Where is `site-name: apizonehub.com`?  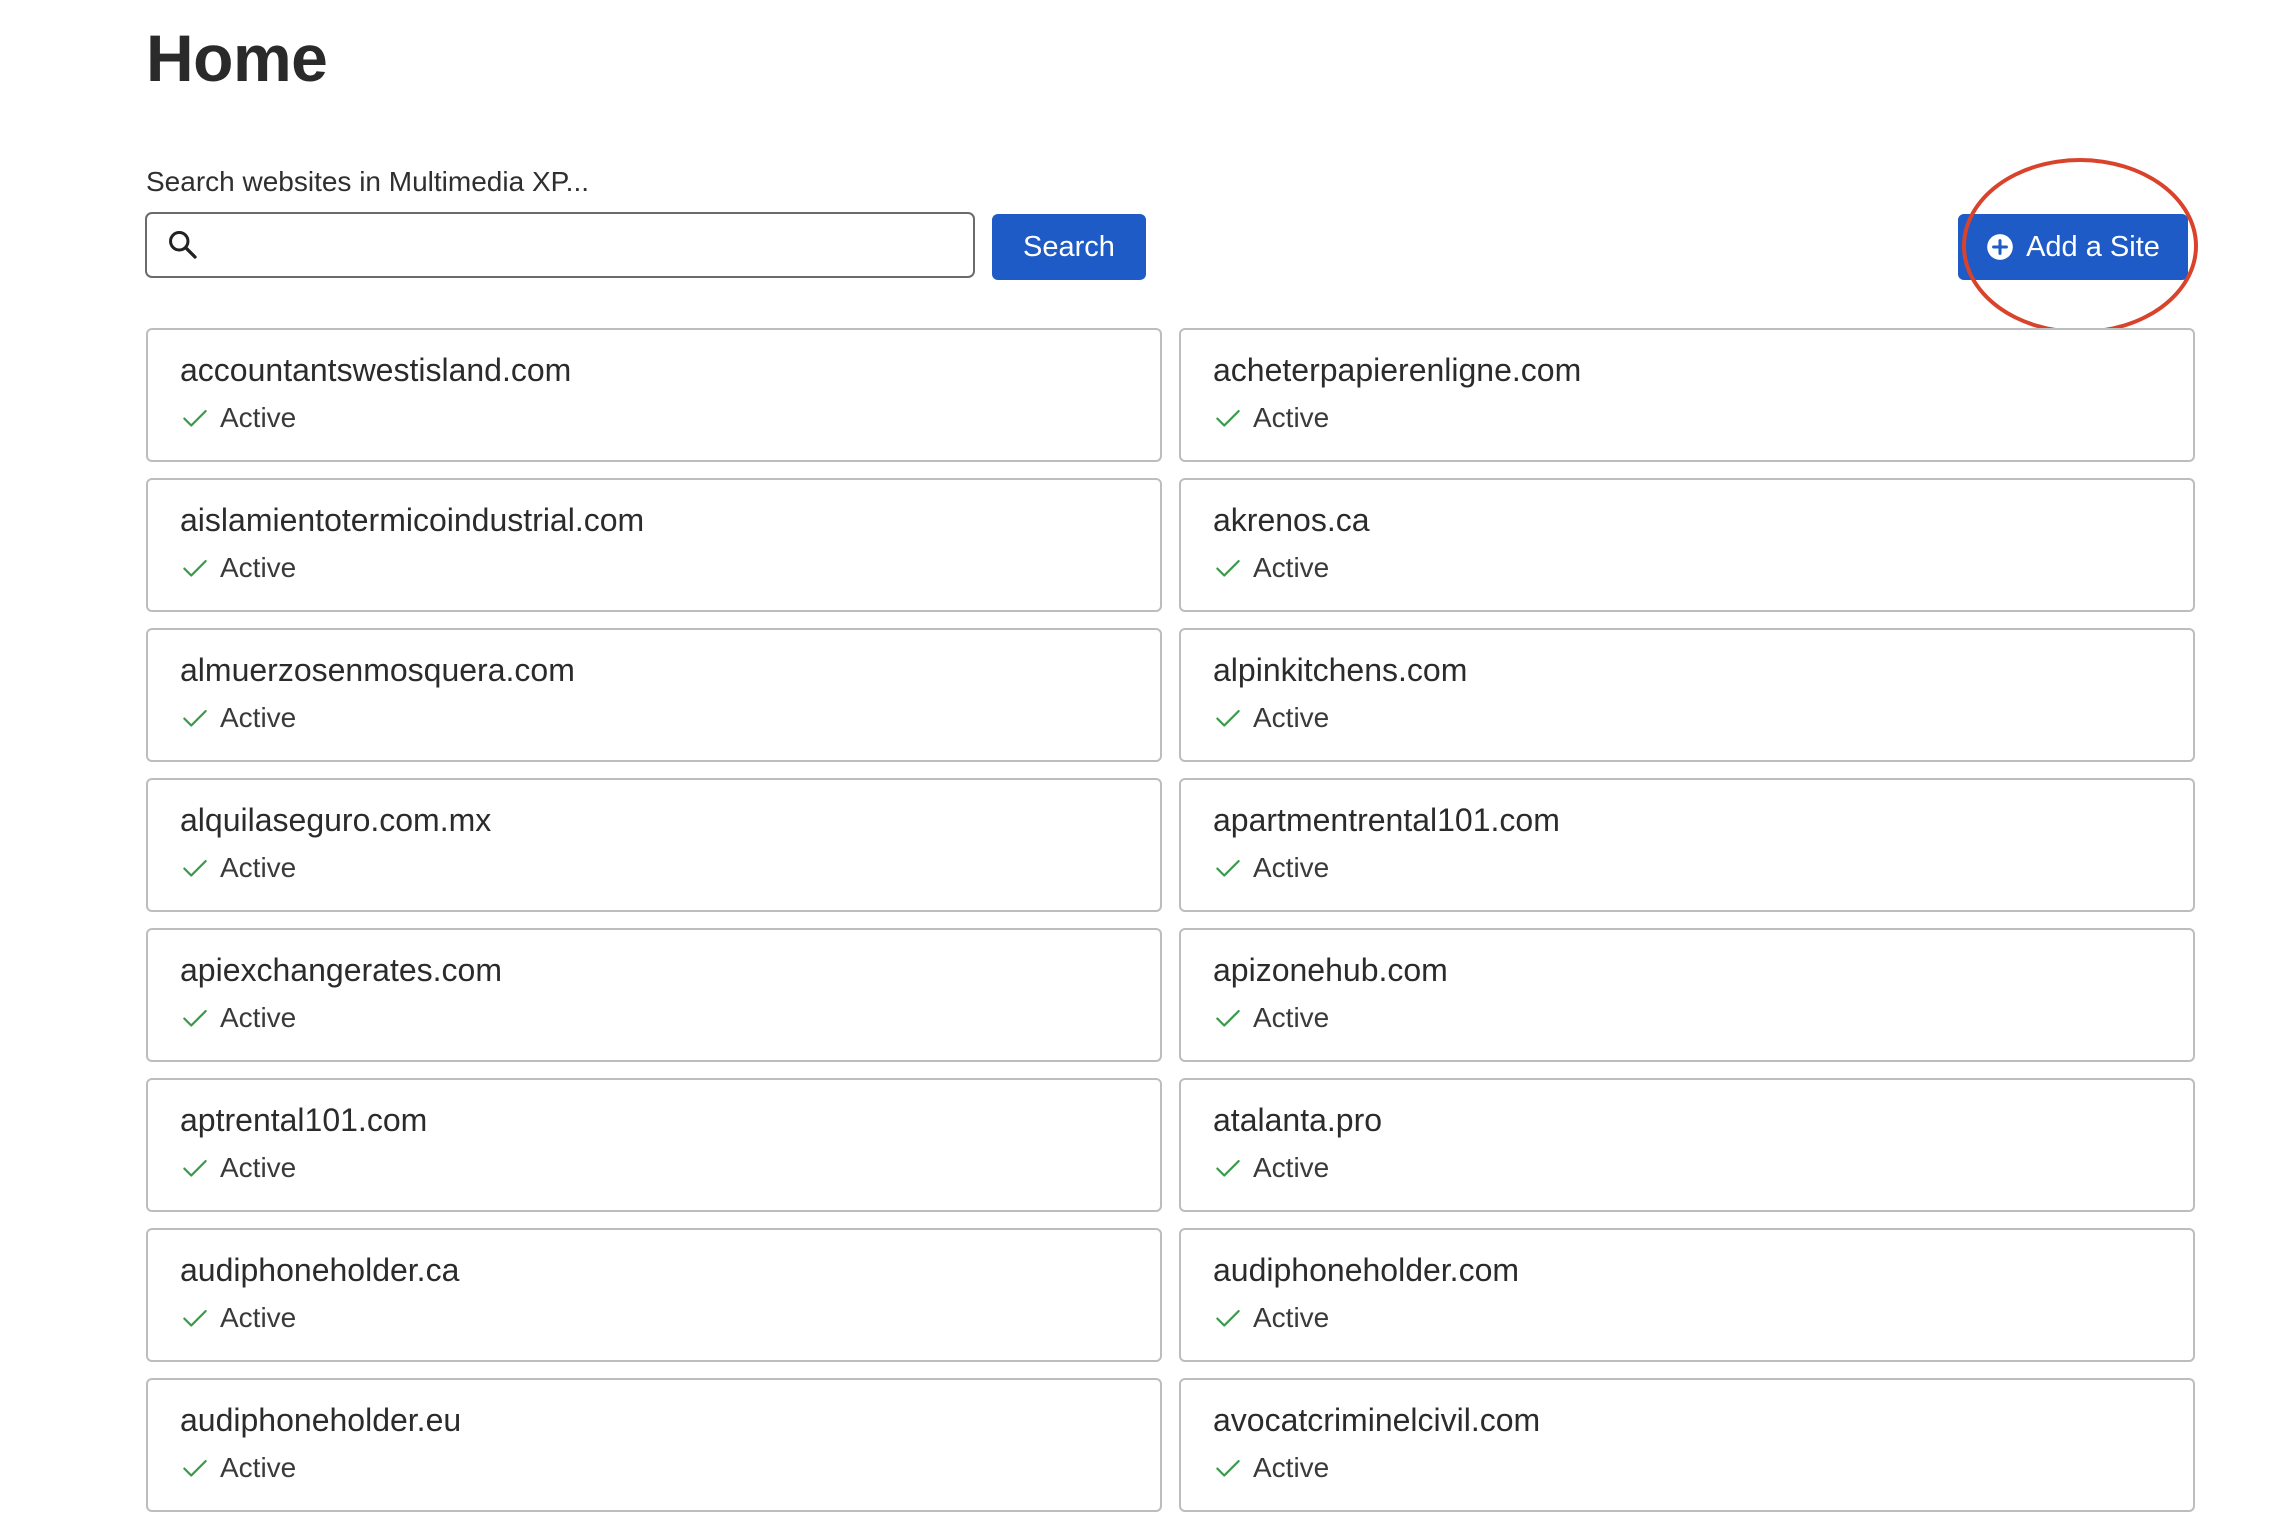
site-name: apizonehub.com is located at coordinates (1703, 970).